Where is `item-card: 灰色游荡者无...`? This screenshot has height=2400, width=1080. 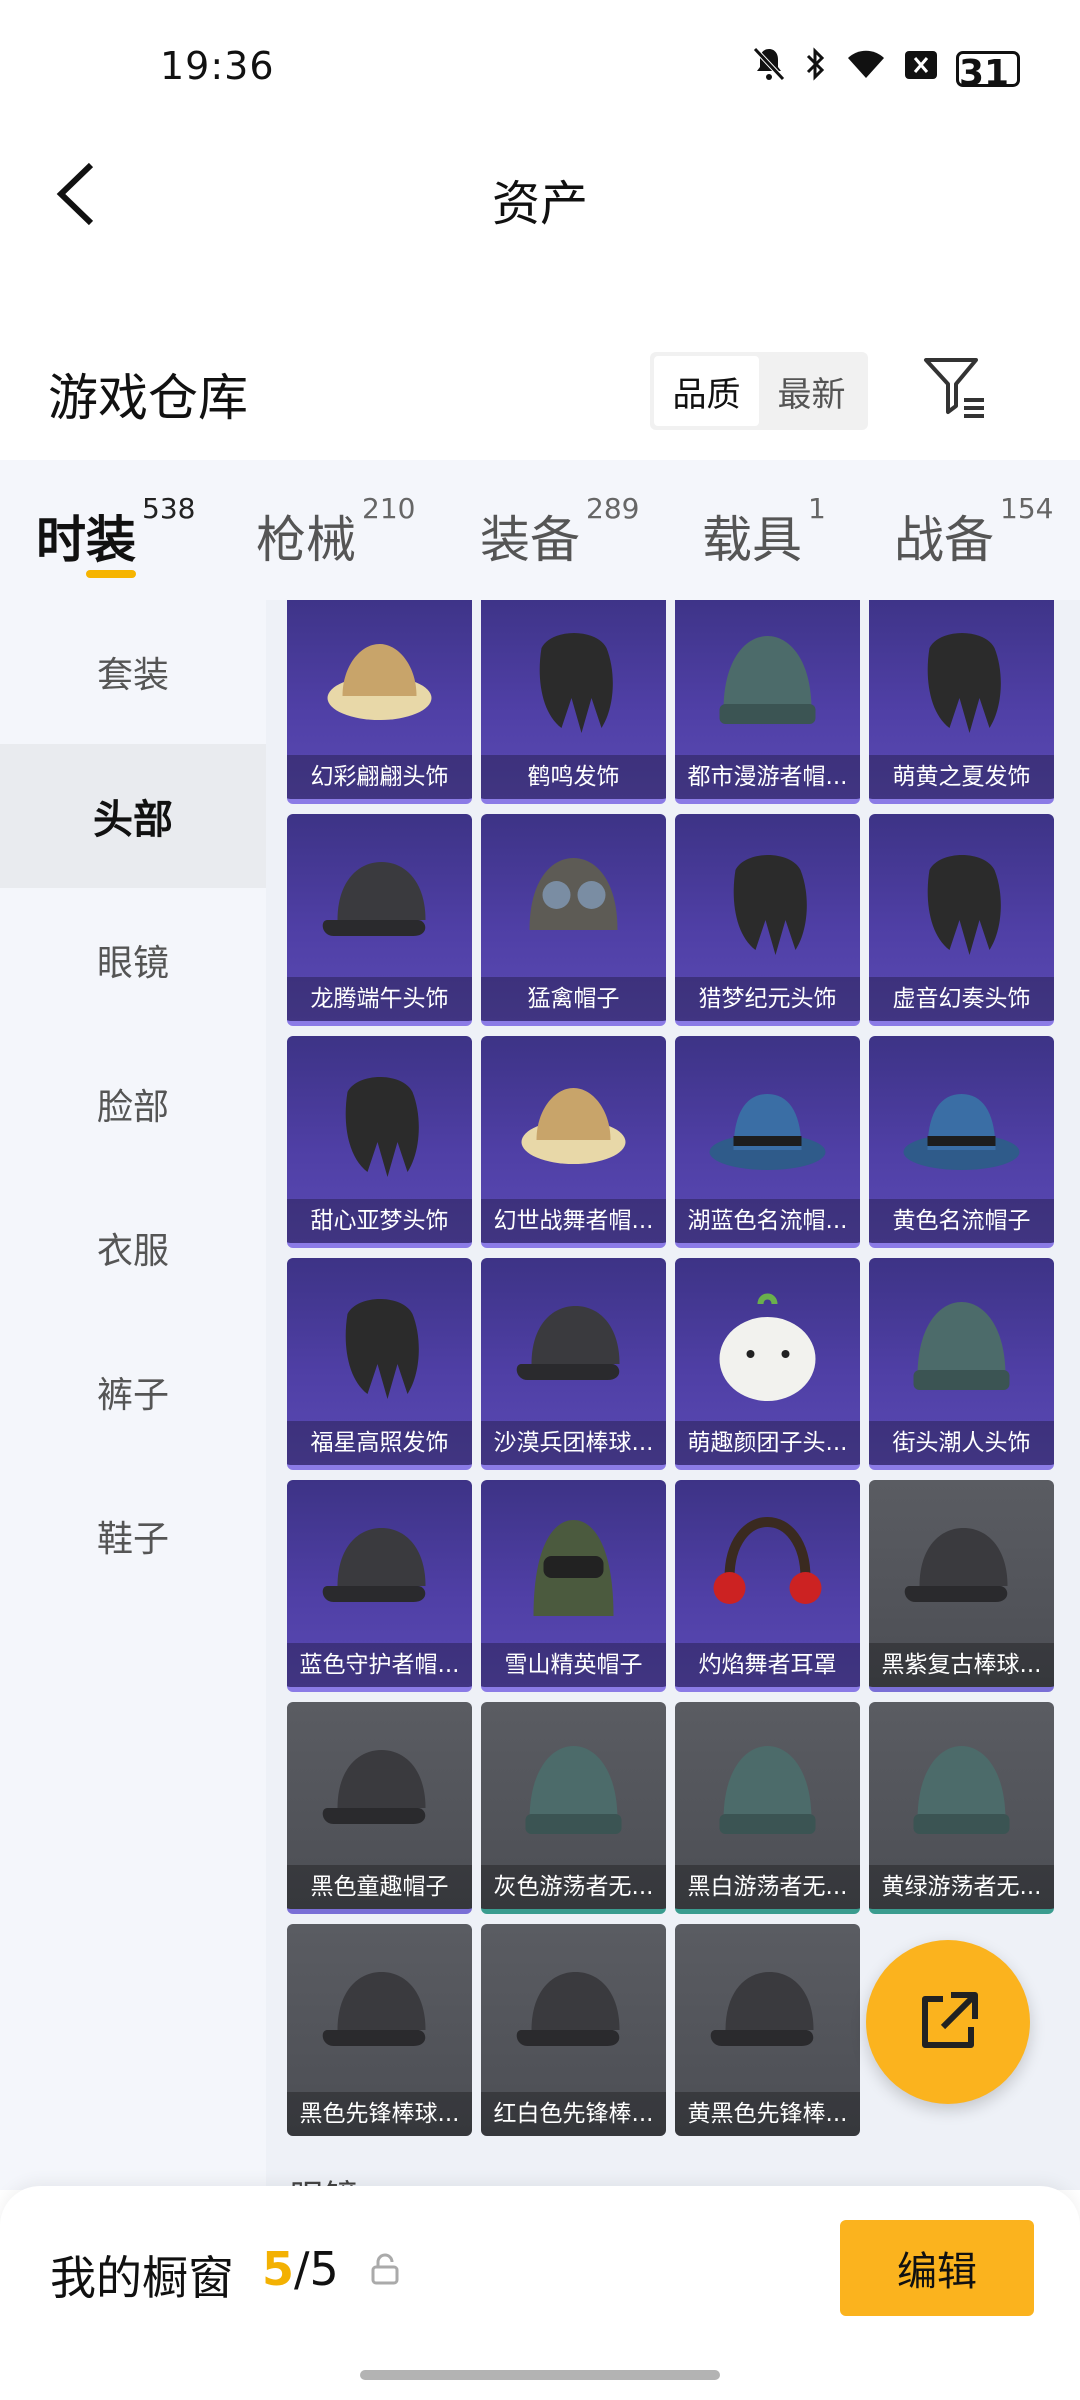
item-card: 灰色游荡者无... is located at coordinates (573, 1808).